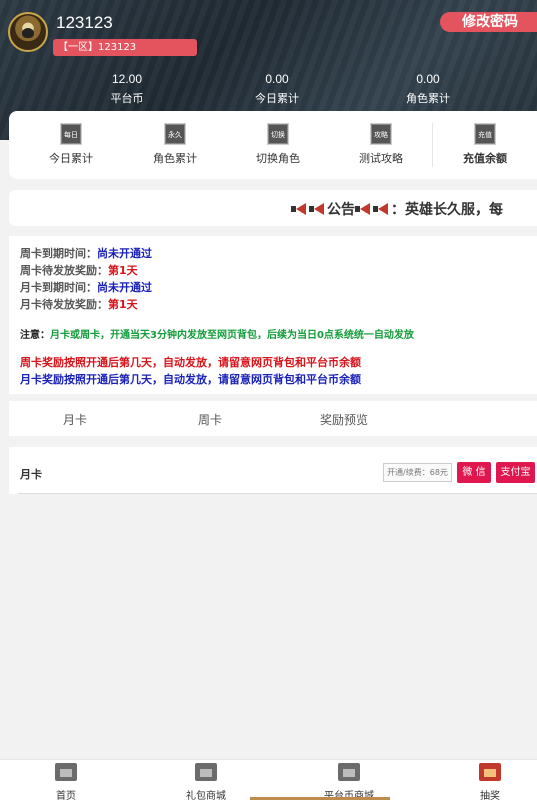  I want to click on announcement-bar: 公告 ：英雄长久服，每, so click(273, 208).